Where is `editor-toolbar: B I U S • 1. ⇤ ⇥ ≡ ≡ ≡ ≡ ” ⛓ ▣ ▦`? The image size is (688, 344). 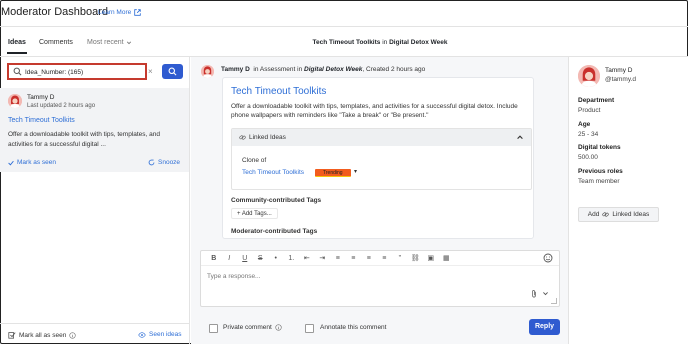
editor-toolbar: B I U S • 1. ⇤ ⇥ ≡ ≡ ≡ ≡ ” ⛓ ▣ ▦ is located at coordinates (380, 258).